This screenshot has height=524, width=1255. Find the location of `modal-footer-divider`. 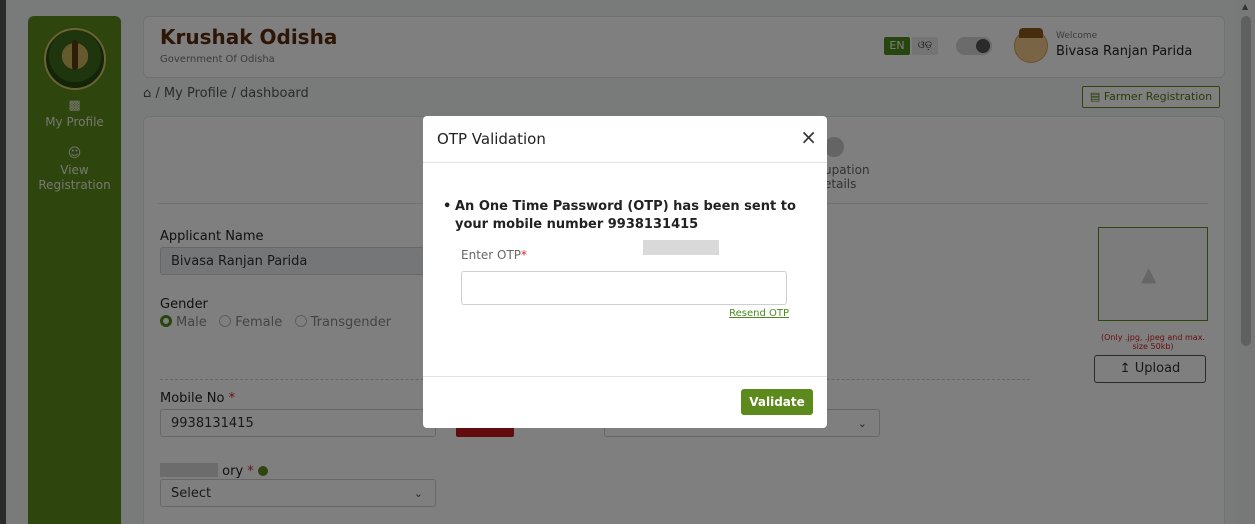

modal-footer-divider is located at coordinates (625, 376).